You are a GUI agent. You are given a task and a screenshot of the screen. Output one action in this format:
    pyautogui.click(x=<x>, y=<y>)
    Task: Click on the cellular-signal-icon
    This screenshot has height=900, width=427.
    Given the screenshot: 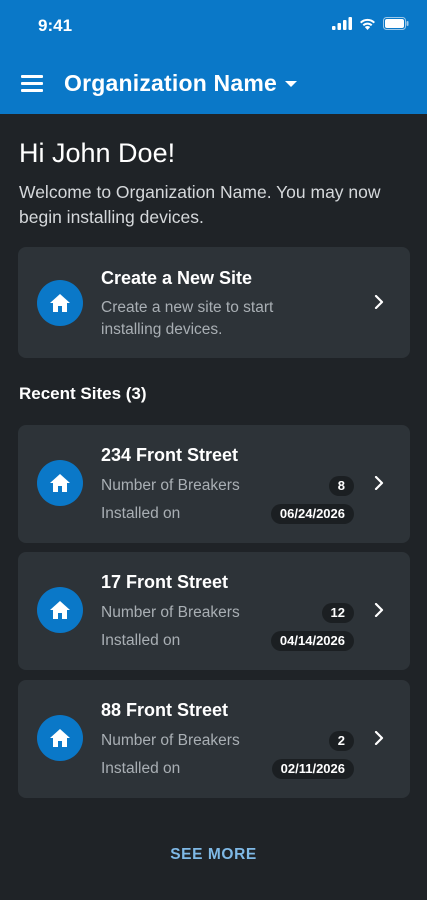 What is the action you would take?
    pyautogui.click(x=342, y=23)
    